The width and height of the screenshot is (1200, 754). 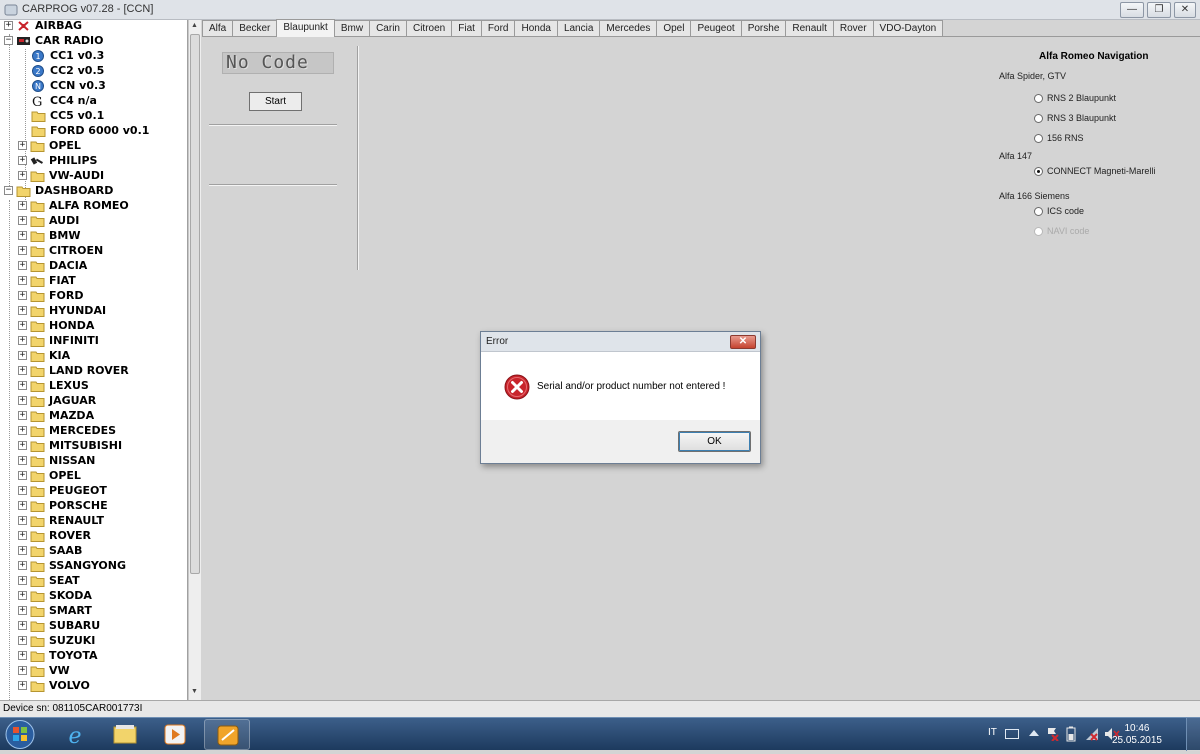 I want to click on tree-node-philips: + PHILIPS, so click(x=57, y=160).